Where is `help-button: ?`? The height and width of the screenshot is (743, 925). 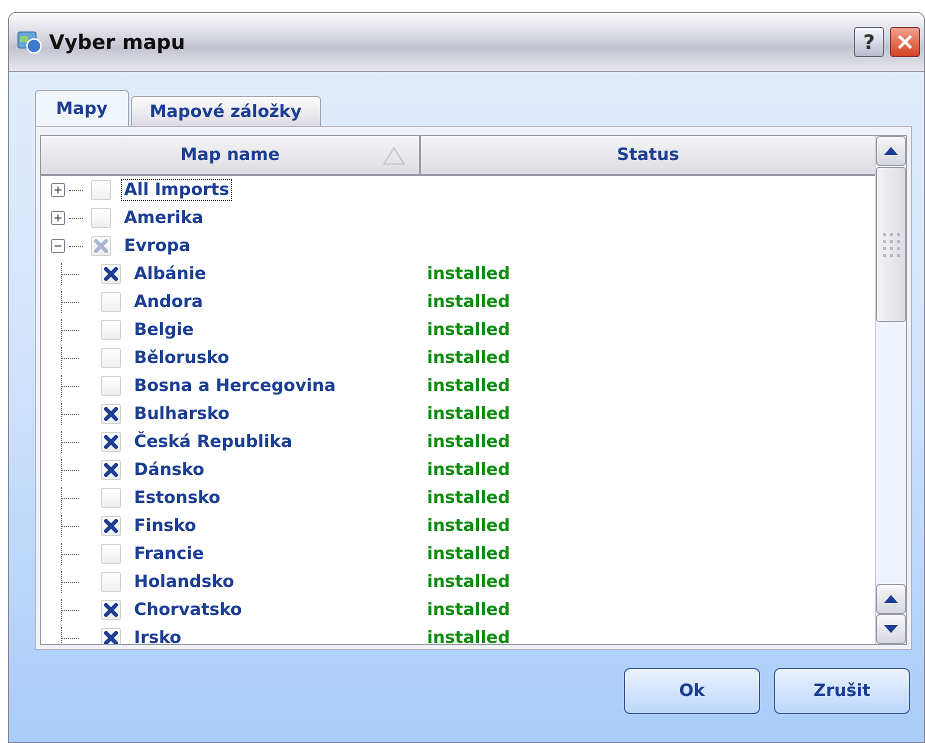 help-button: ? is located at coordinates (869, 42).